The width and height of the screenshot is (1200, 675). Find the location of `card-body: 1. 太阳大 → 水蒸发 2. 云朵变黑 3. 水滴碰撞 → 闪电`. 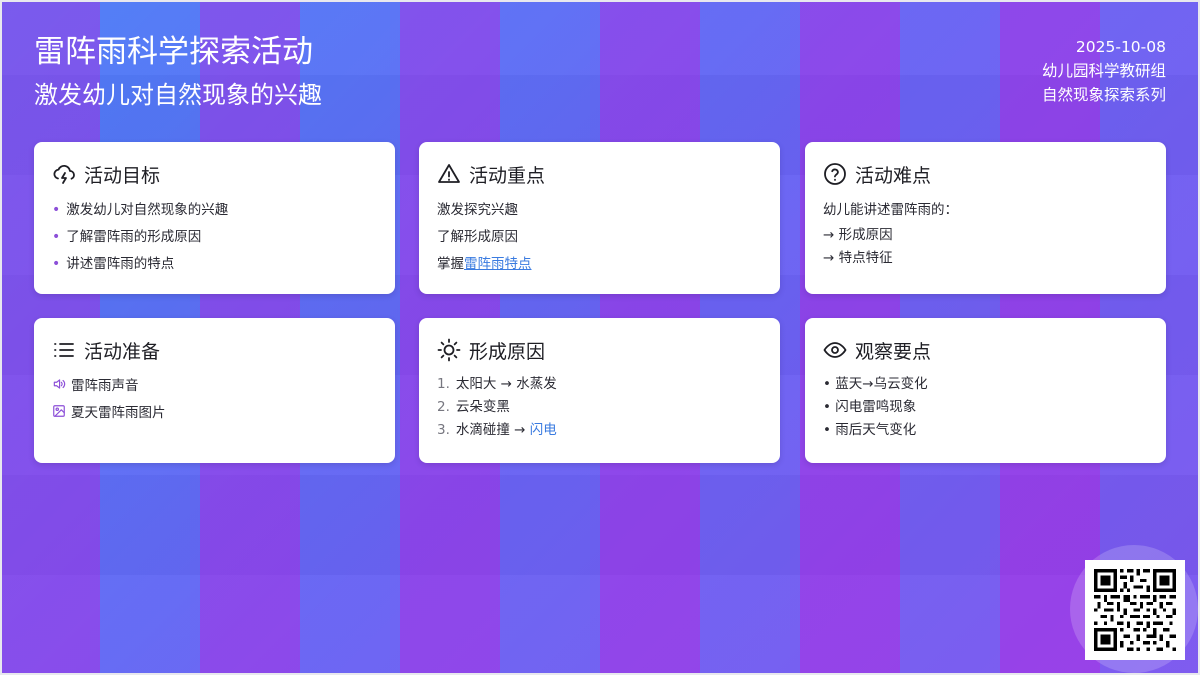

card-body: 1. 太阳大 → 水蒸发 2. 云朵变黑 3. 水滴碰撞 → 闪电 is located at coordinates (599, 407).